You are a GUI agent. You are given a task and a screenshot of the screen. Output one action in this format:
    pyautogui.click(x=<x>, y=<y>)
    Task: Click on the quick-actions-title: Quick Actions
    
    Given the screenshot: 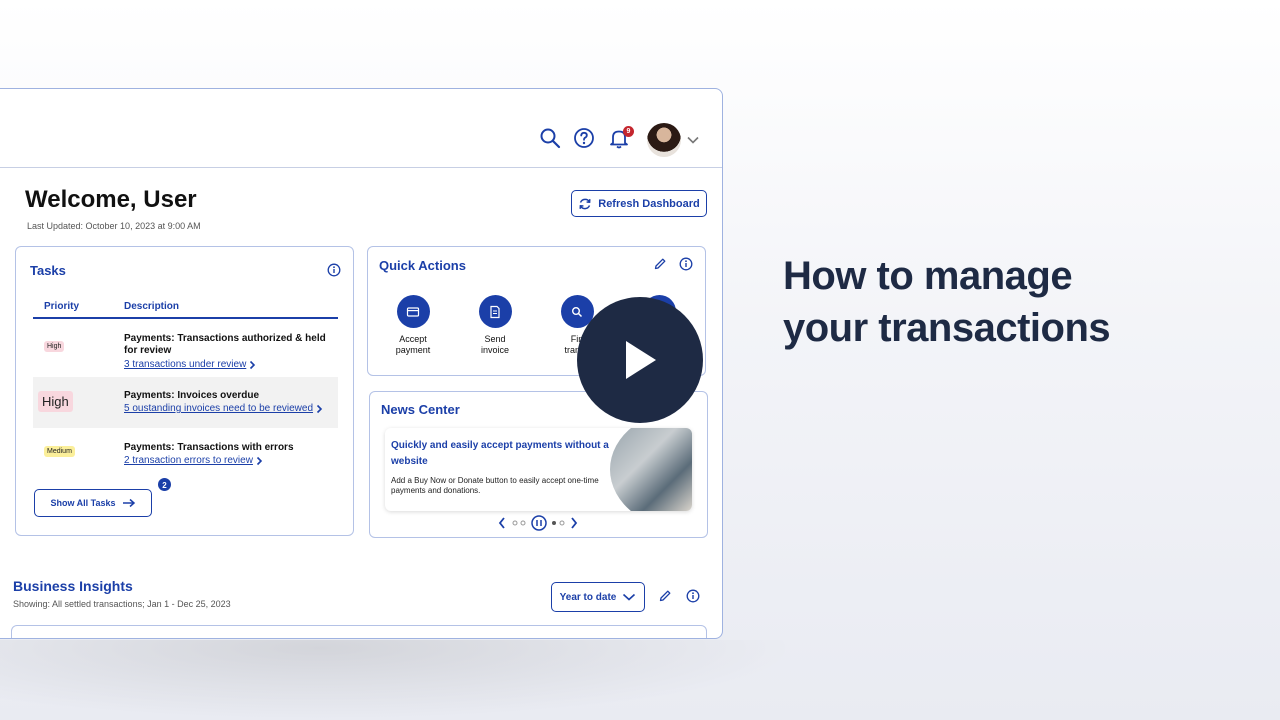 What is the action you would take?
    pyautogui.click(x=422, y=265)
    